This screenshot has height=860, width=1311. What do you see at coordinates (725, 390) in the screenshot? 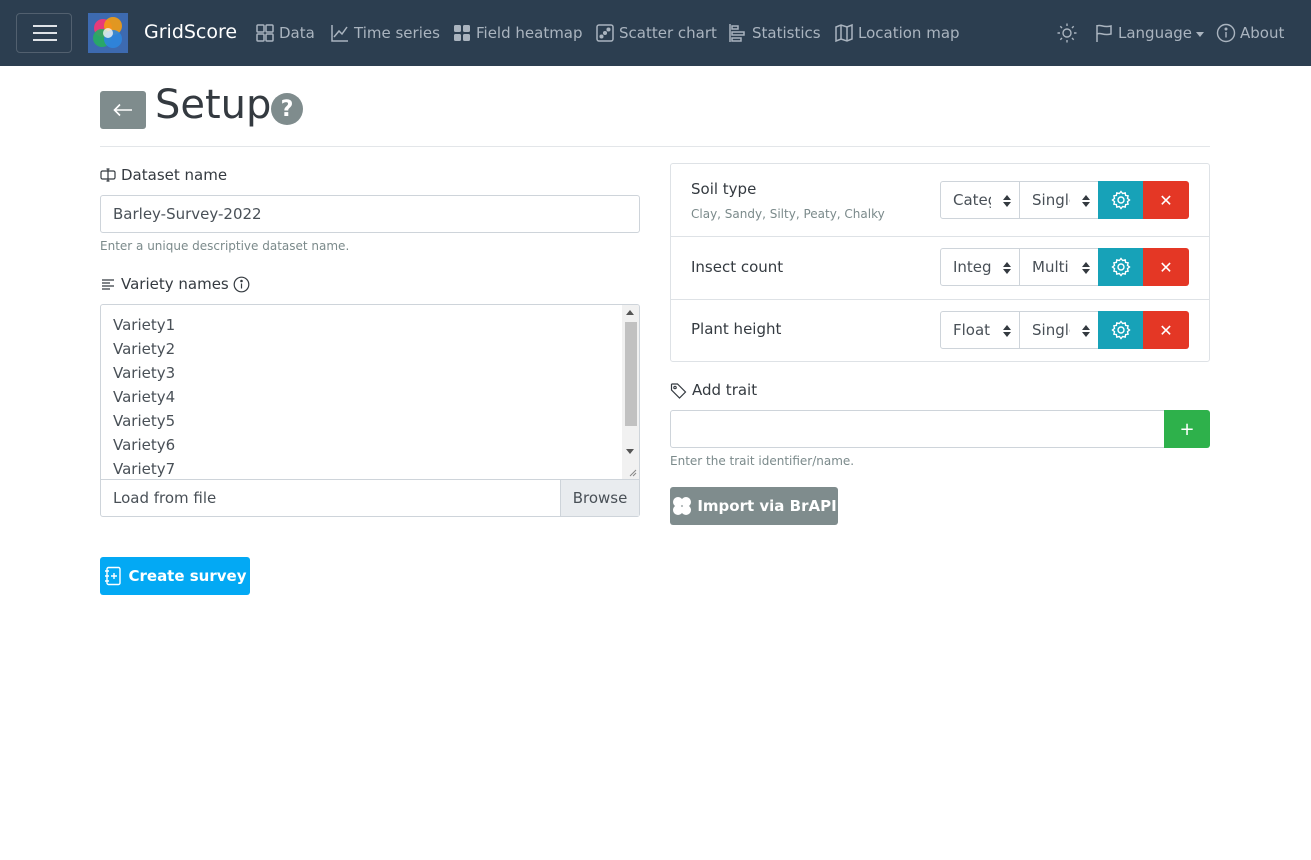
I see `add-trait-label-text: Add trait` at bounding box center [725, 390].